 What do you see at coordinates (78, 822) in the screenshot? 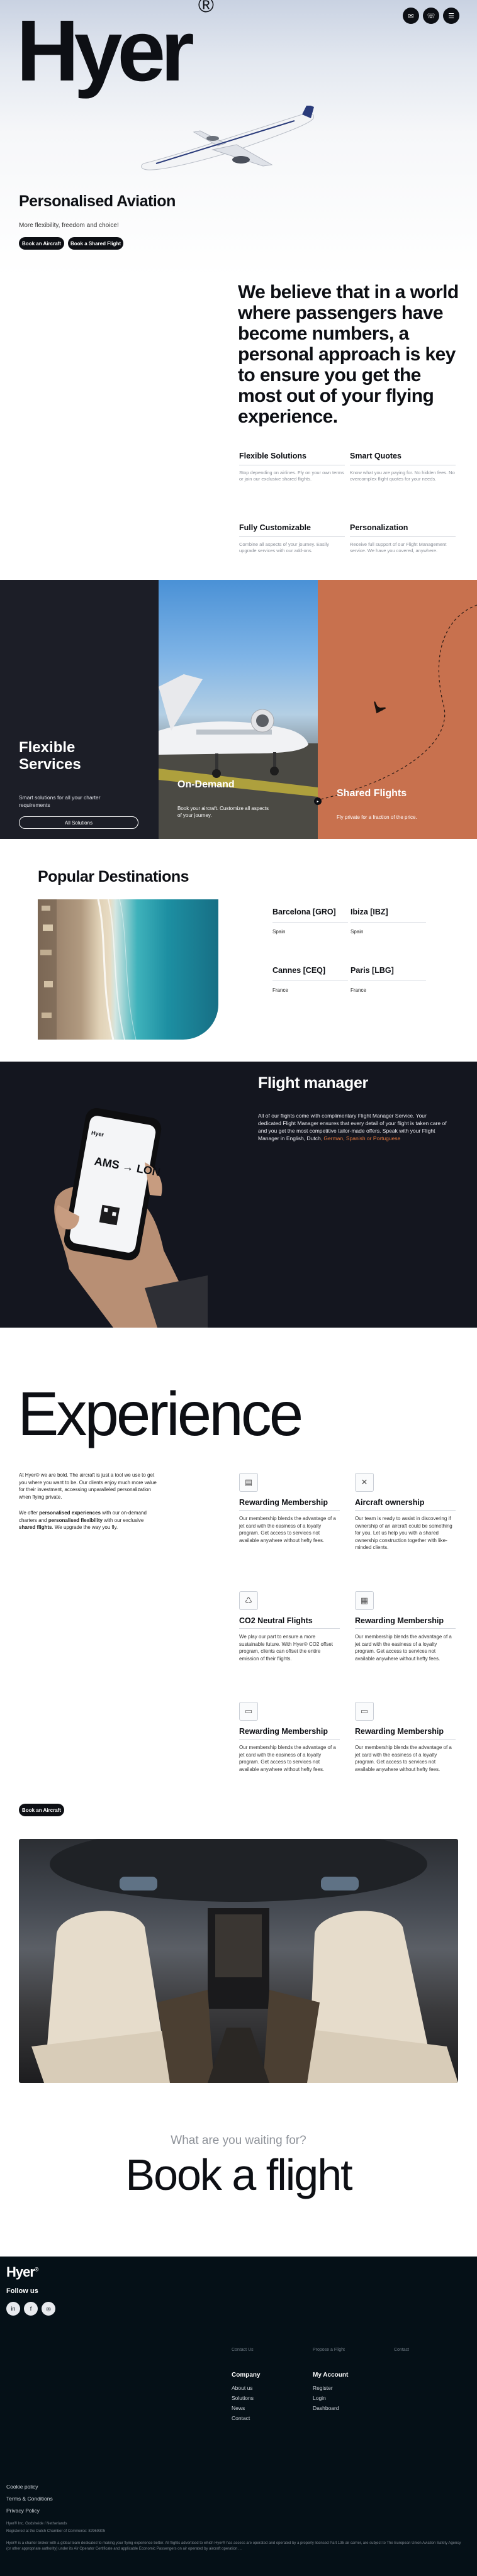
I see `all-solutions-button: All Solutions` at bounding box center [78, 822].